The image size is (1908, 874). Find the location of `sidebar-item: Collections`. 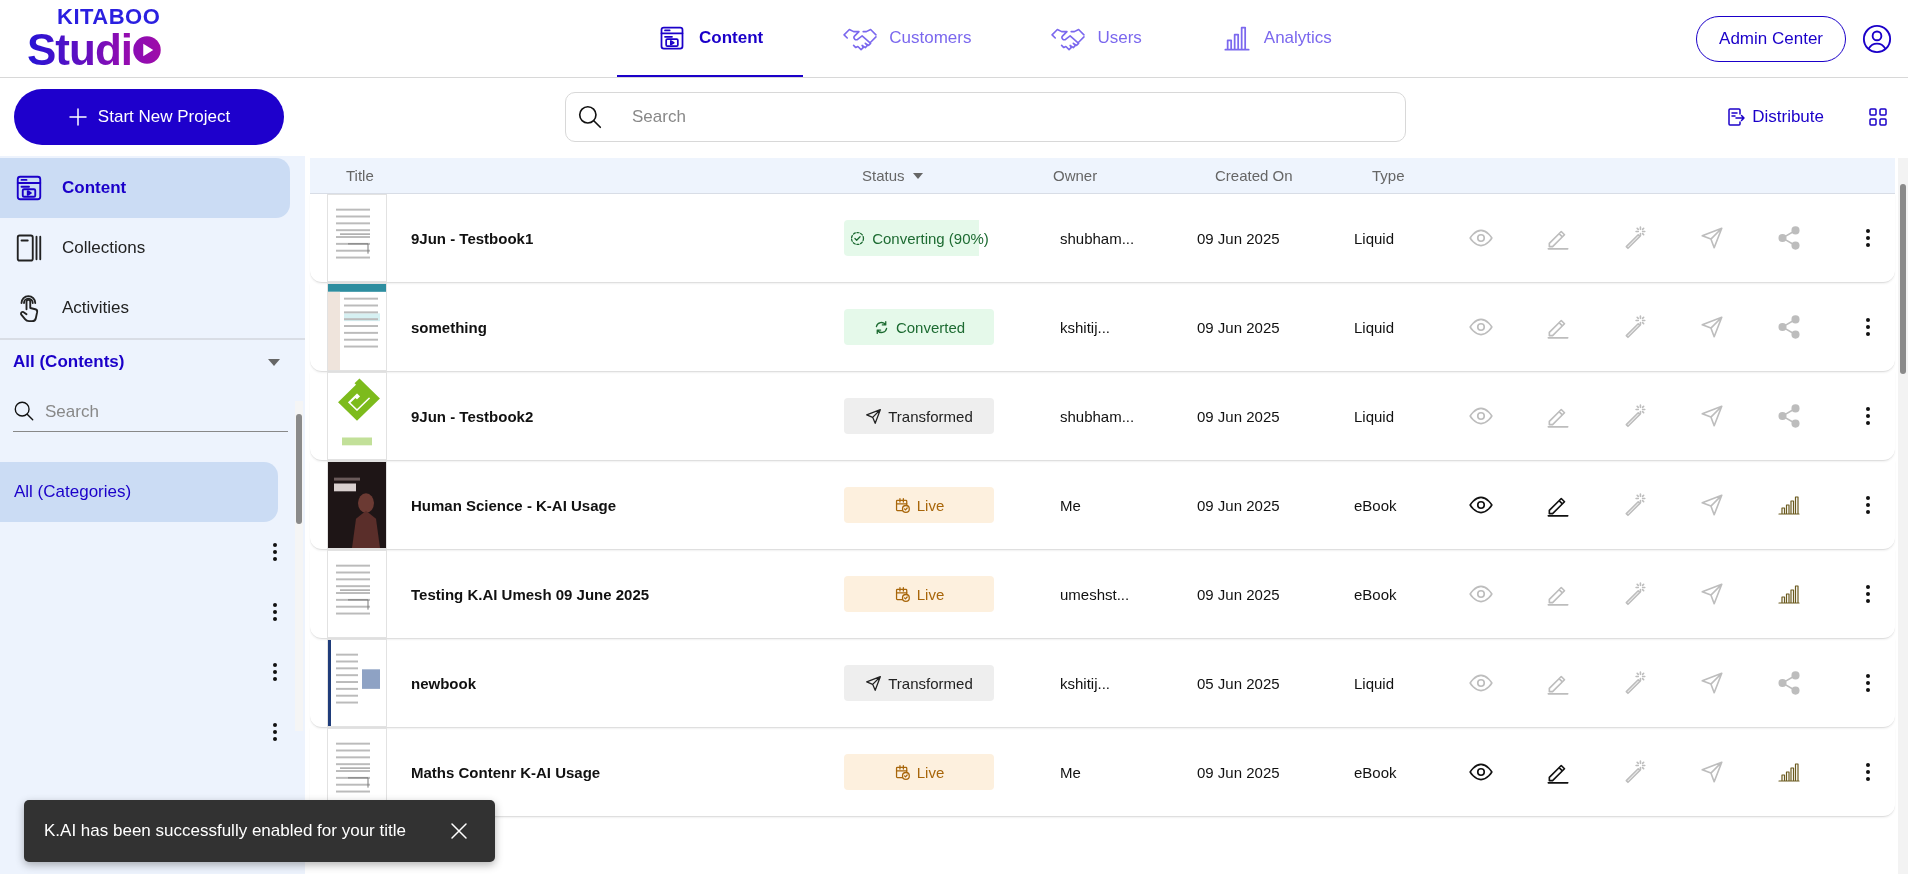

sidebar-item: Collections is located at coordinates (145, 248).